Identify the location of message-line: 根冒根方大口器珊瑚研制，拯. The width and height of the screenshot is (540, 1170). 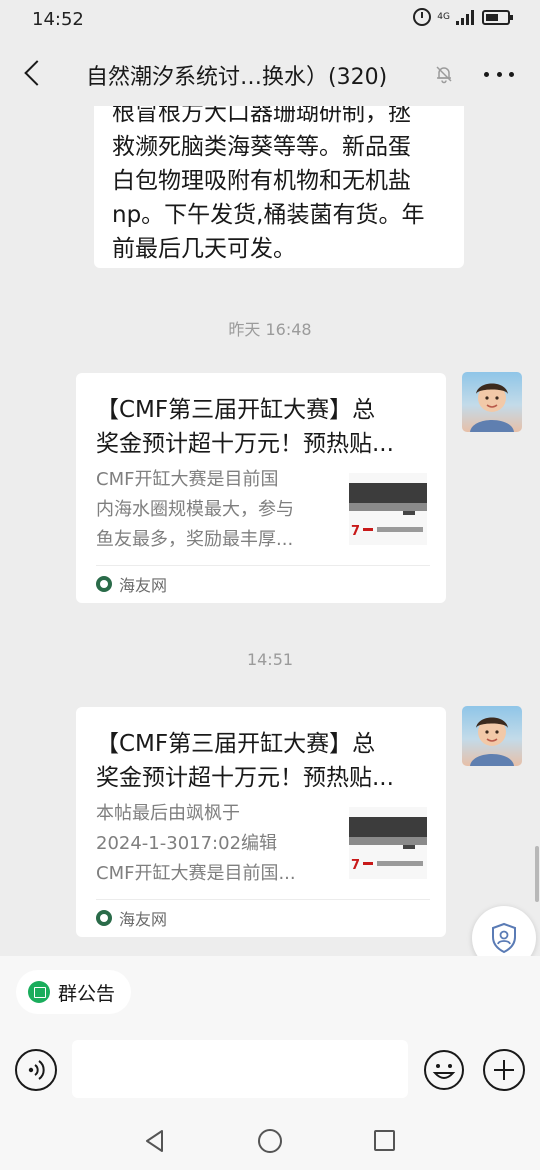
(261, 116).